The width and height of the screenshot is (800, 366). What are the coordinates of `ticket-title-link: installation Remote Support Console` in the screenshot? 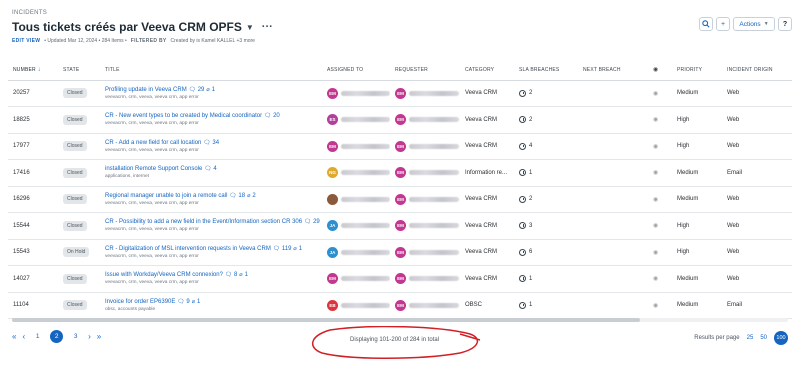 It's located at (153, 169).